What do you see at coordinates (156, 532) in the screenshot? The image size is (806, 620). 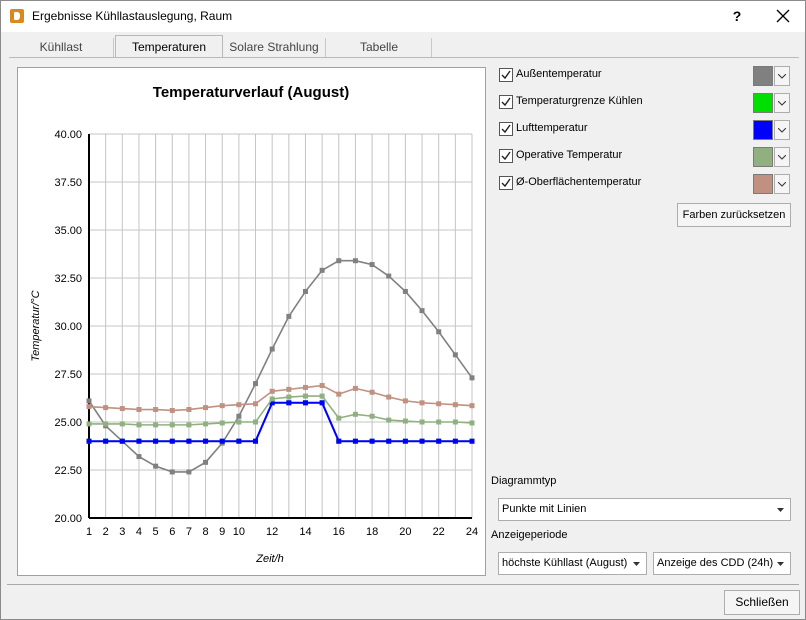 I see `x-tick-label: 5` at bounding box center [156, 532].